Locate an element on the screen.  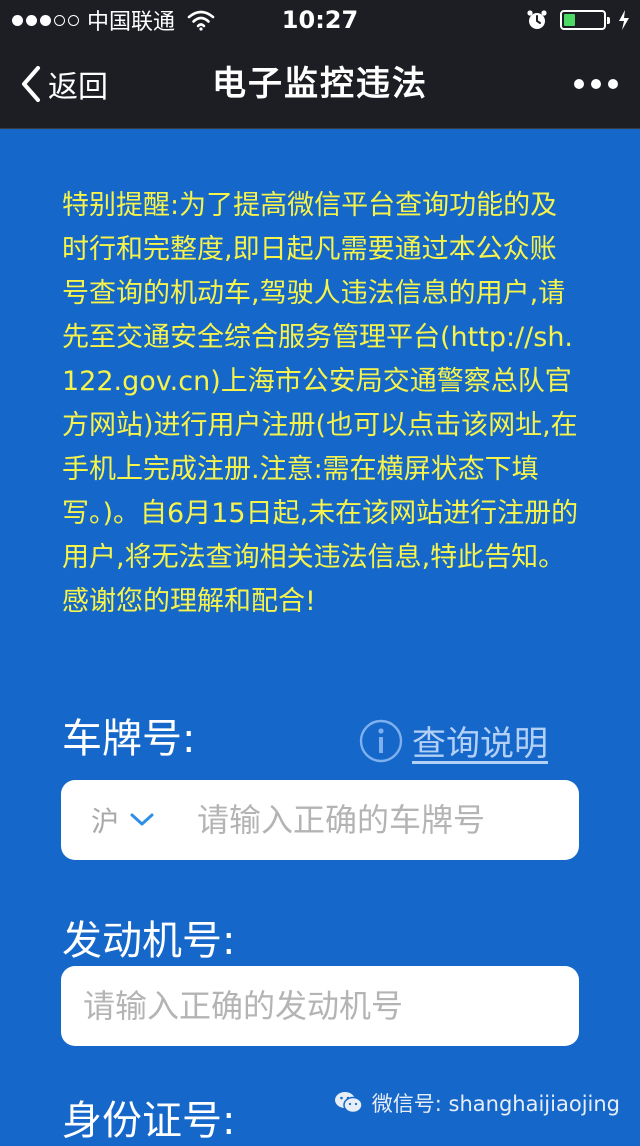
back-label: 返回 is located at coordinates (78, 87).